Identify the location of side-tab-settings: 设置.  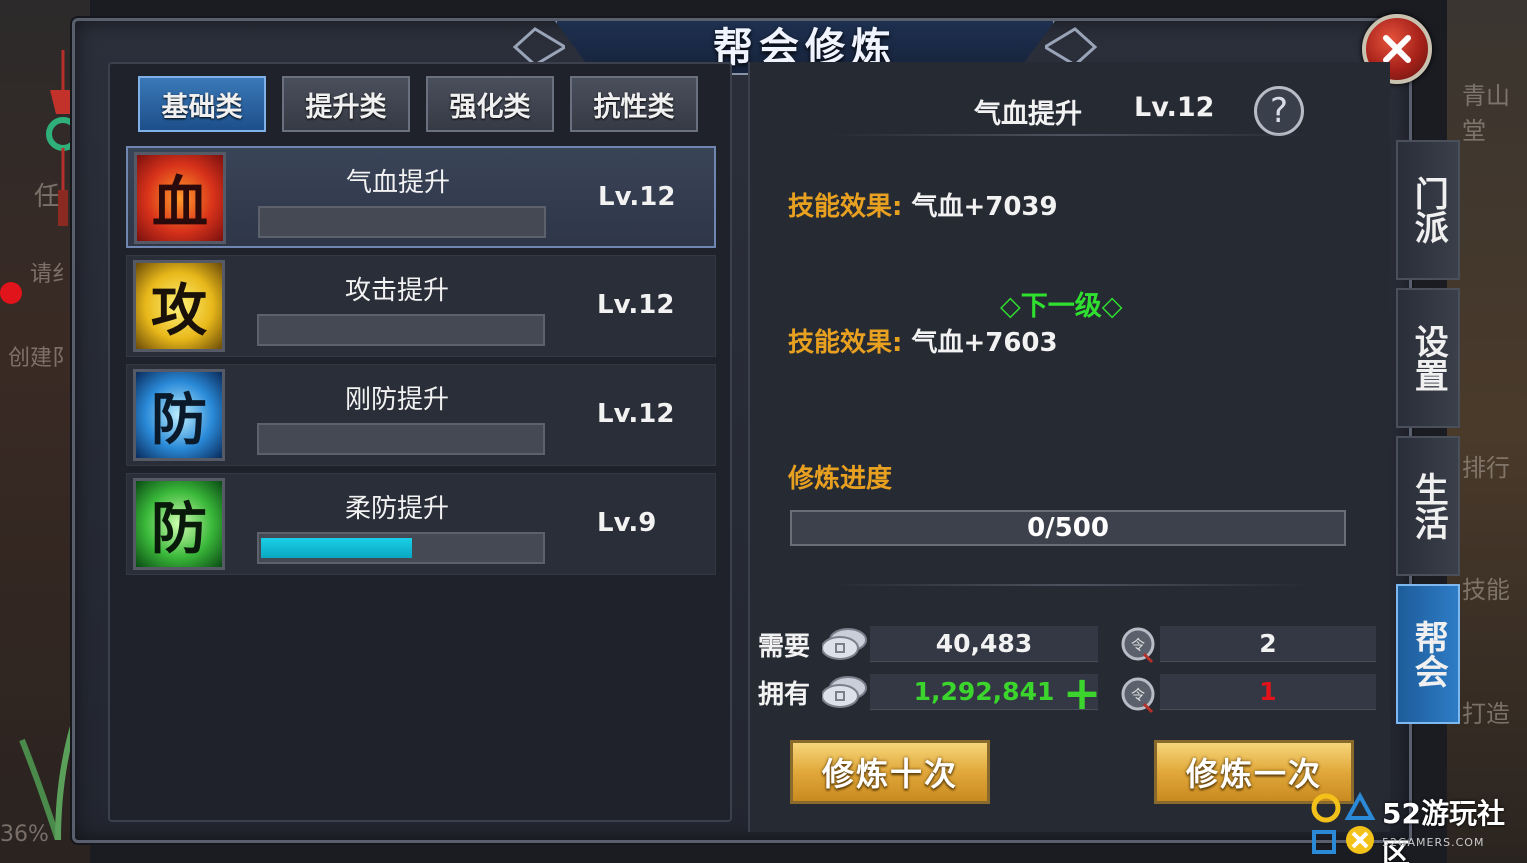
(1428, 358).